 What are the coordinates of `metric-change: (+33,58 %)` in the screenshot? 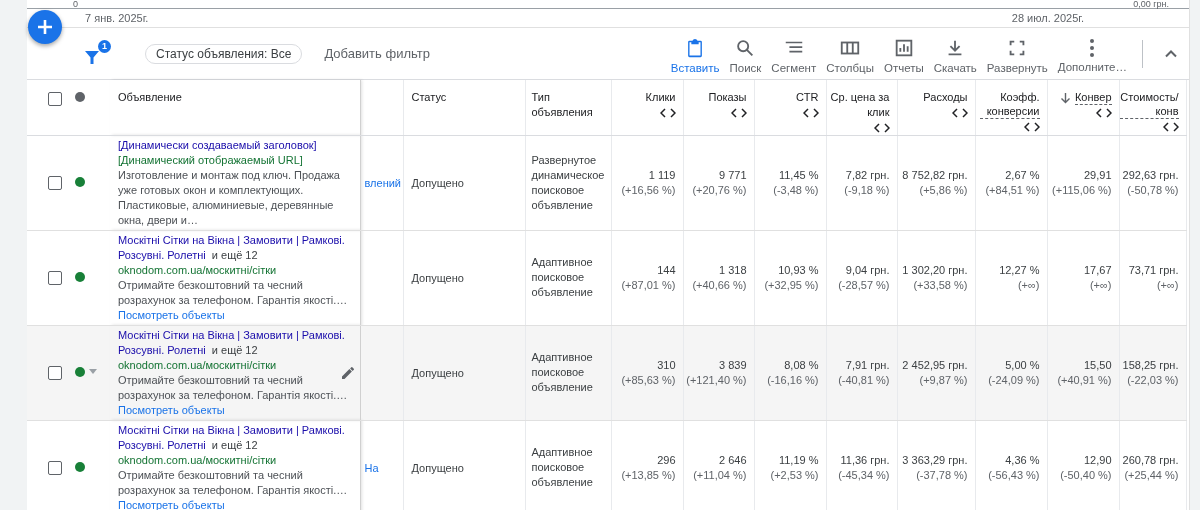 It's located at (940, 285).